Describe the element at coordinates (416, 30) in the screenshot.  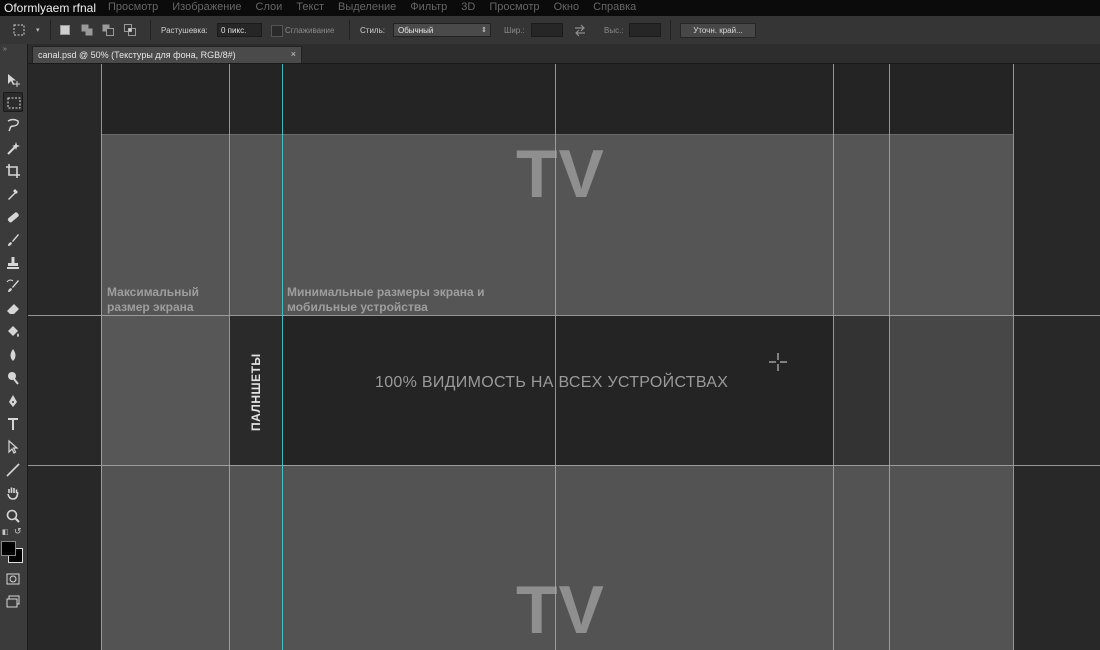
I see `style-select-value: Обычный` at that location.